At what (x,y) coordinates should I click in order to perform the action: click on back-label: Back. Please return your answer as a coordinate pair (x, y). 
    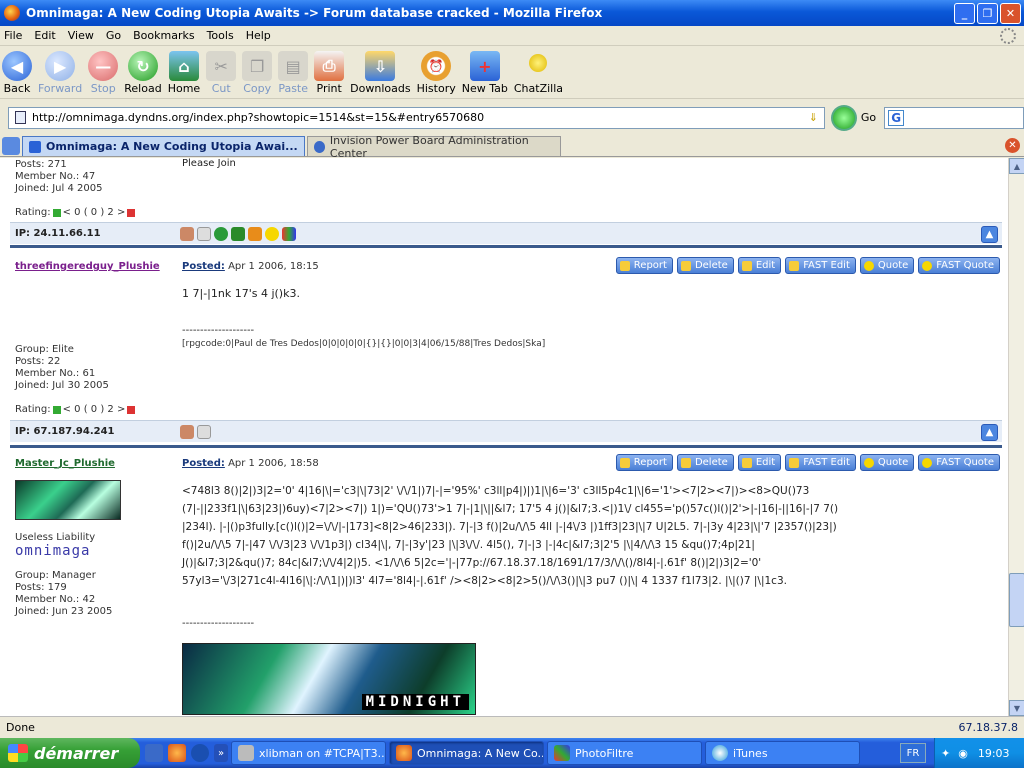
    Looking at the image, I should click on (17, 88).